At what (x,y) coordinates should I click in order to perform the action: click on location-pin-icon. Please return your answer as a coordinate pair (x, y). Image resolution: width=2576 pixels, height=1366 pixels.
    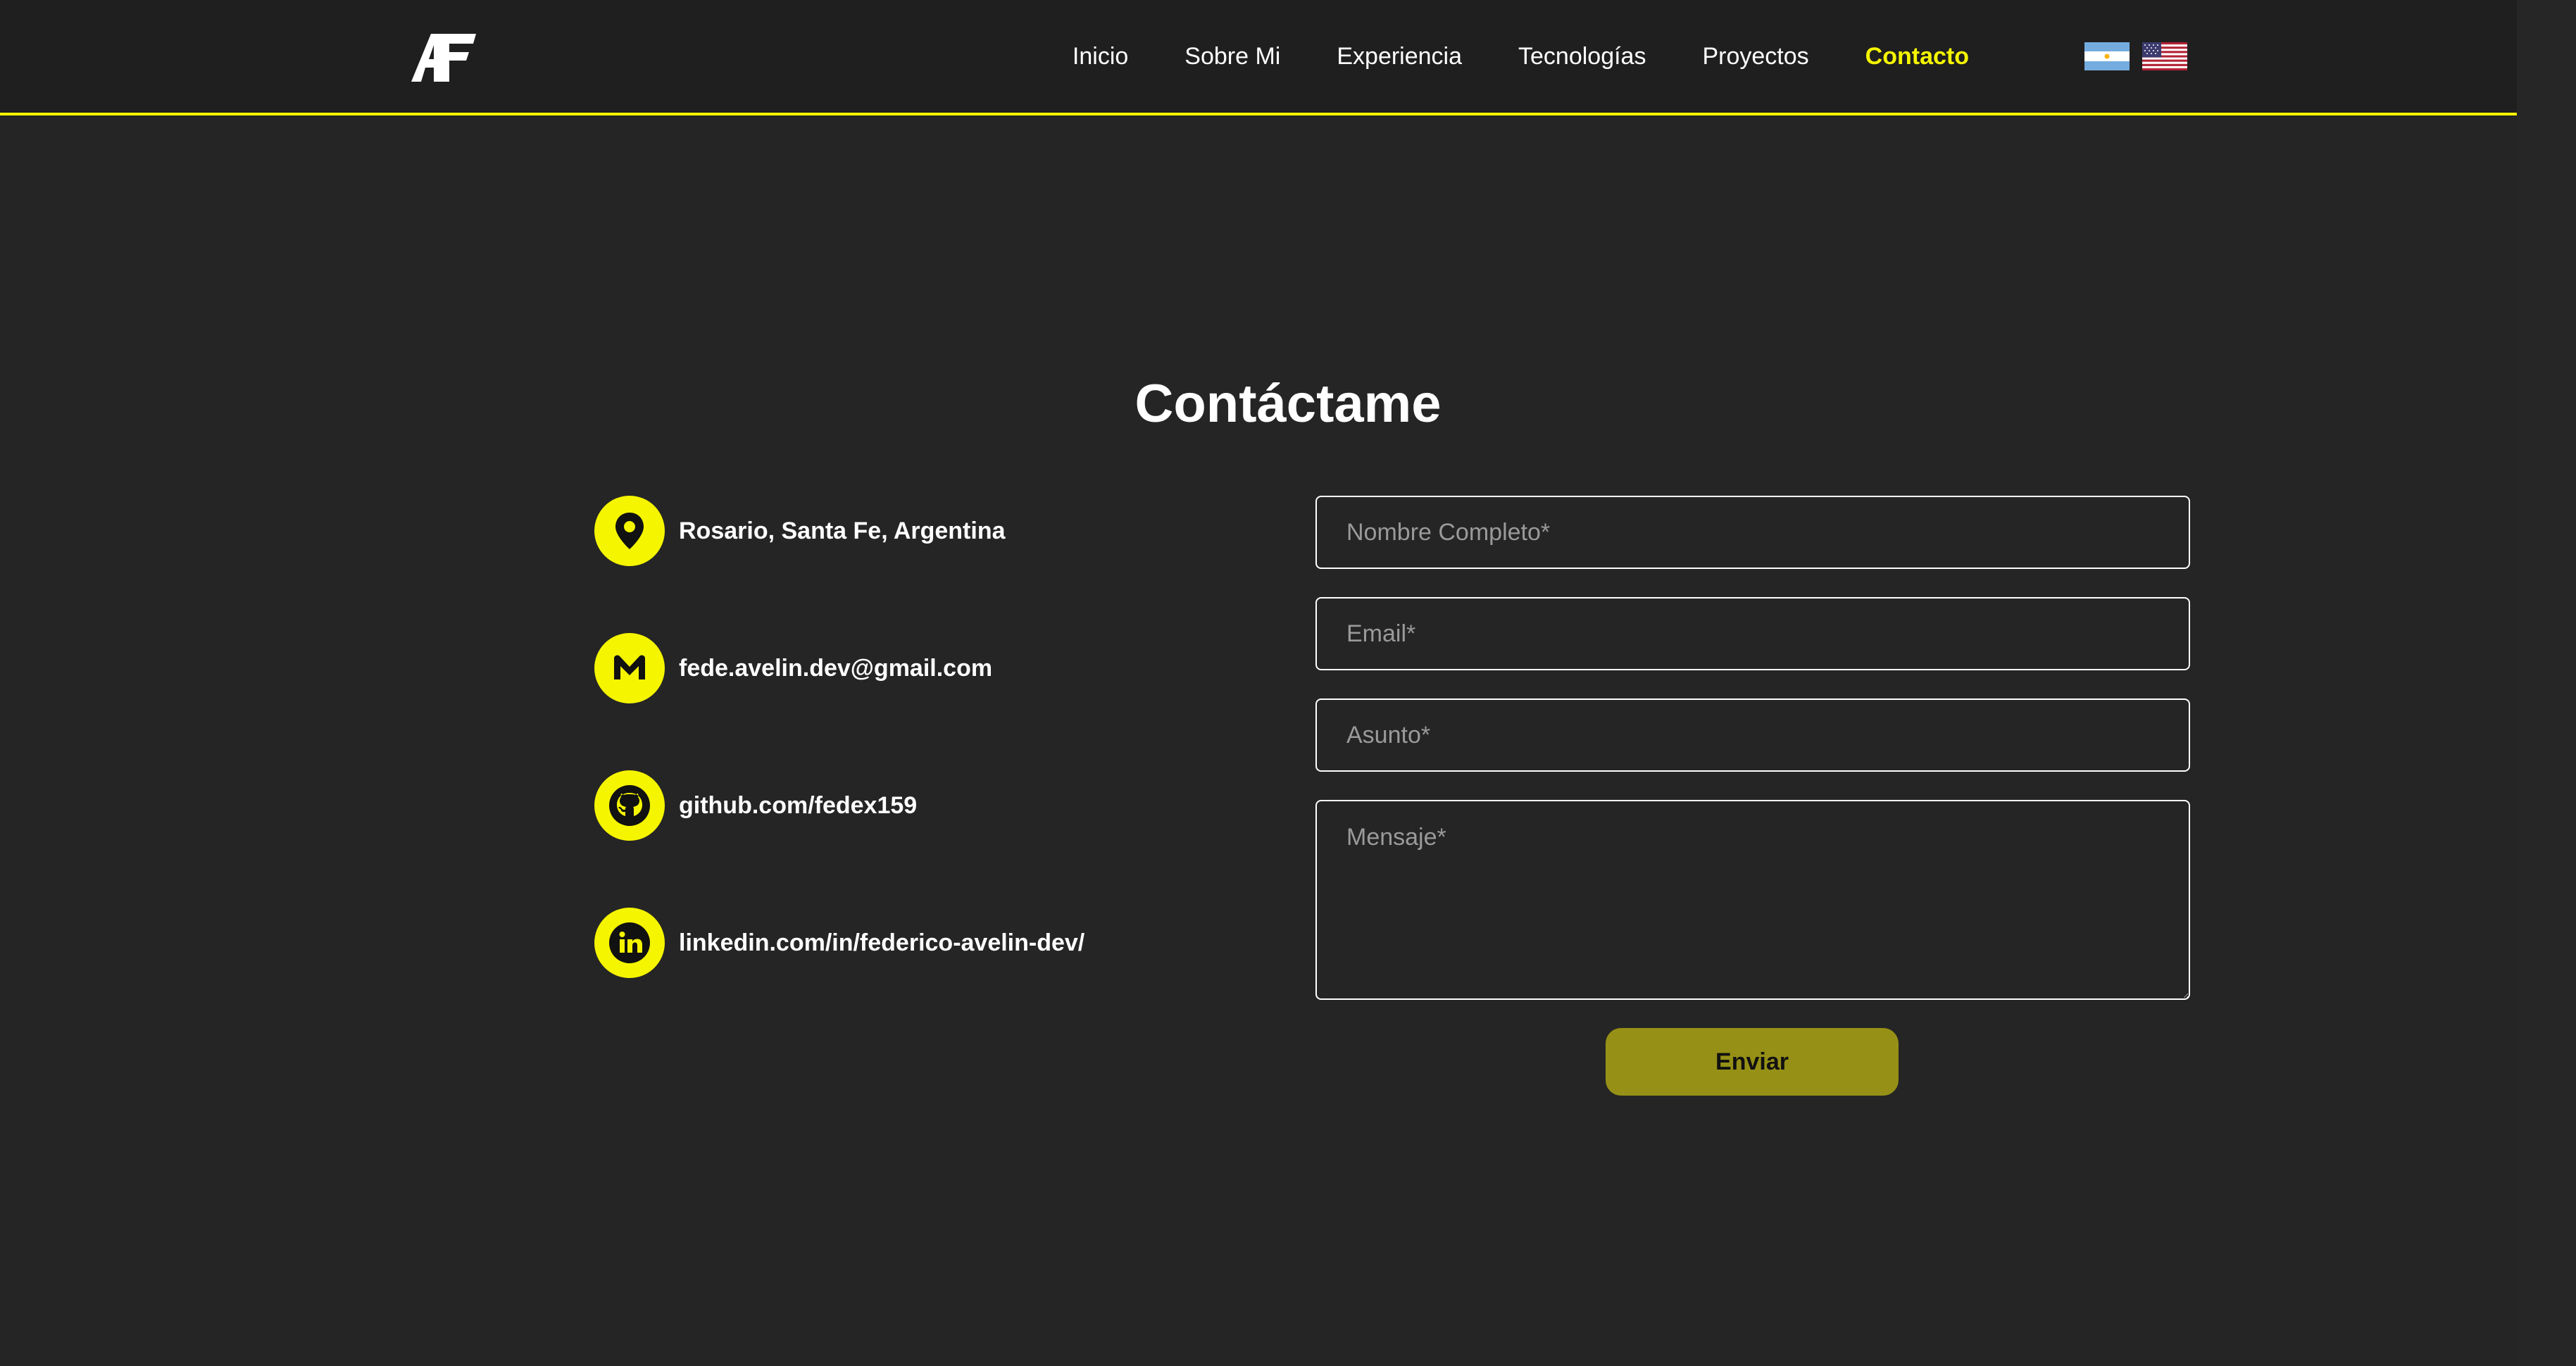
    Looking at the image, I should click on (629, 531).